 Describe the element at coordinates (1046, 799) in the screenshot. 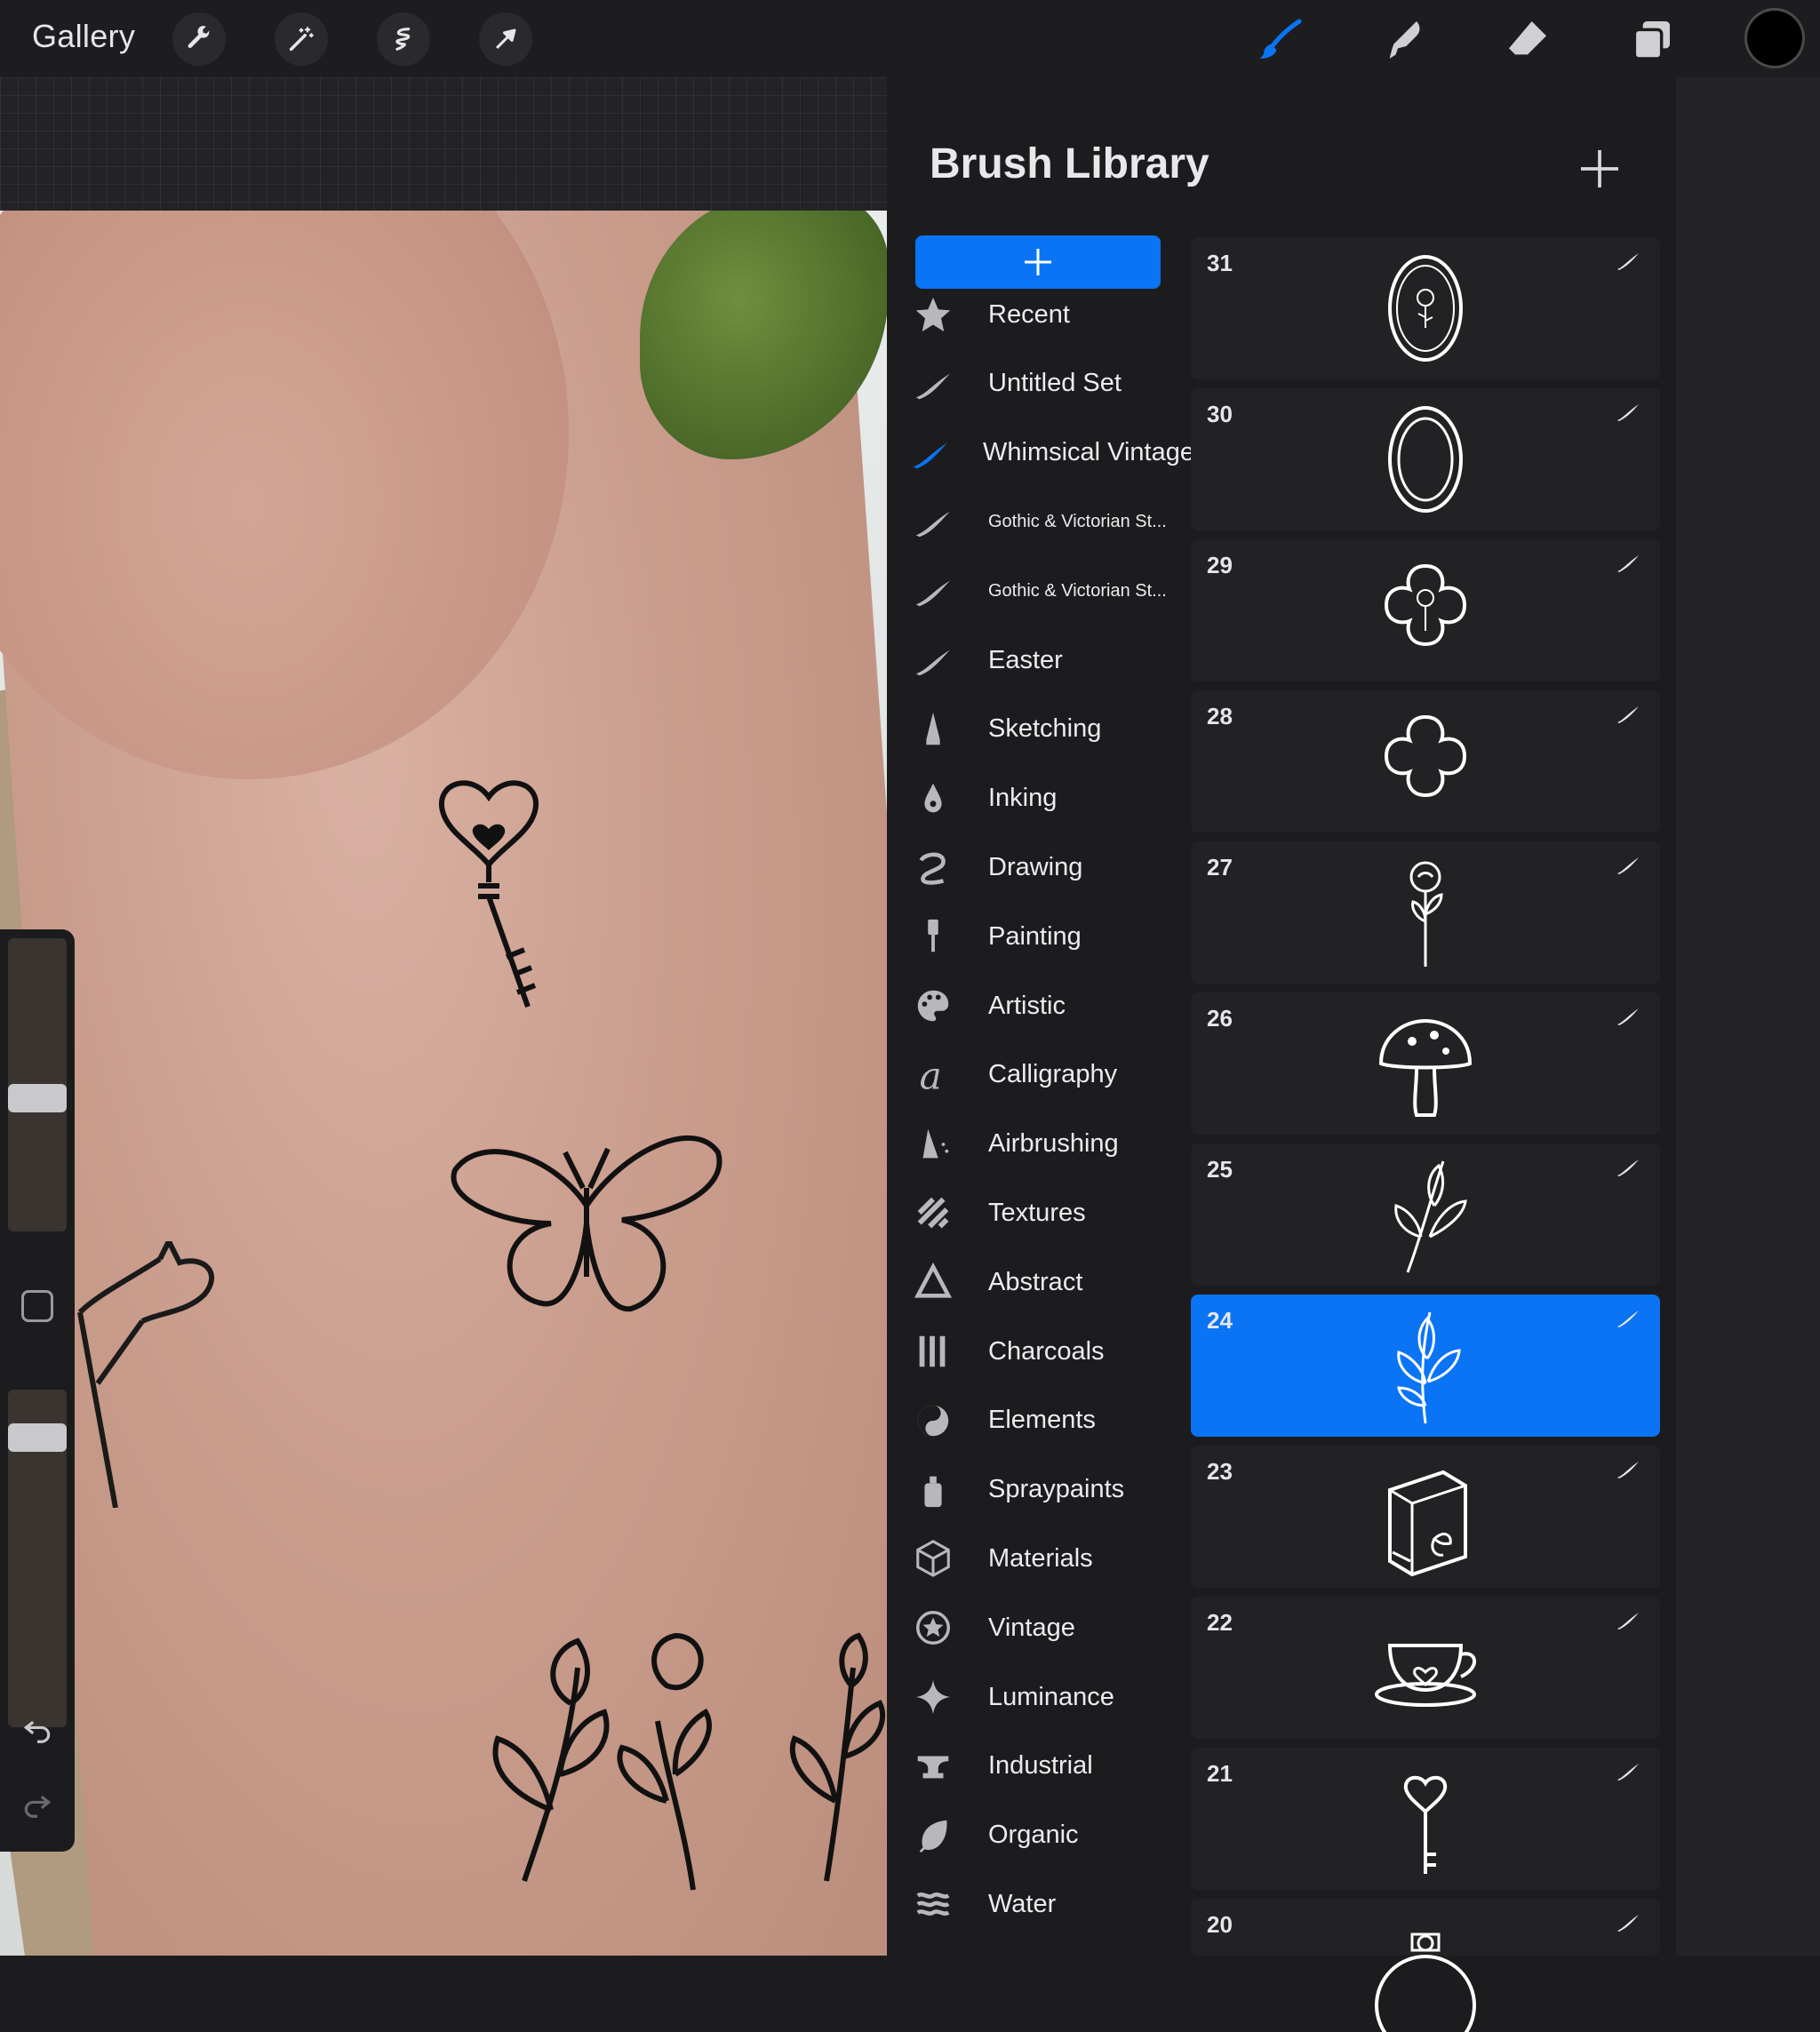

I see `brush-set-item: Inking` at that location.